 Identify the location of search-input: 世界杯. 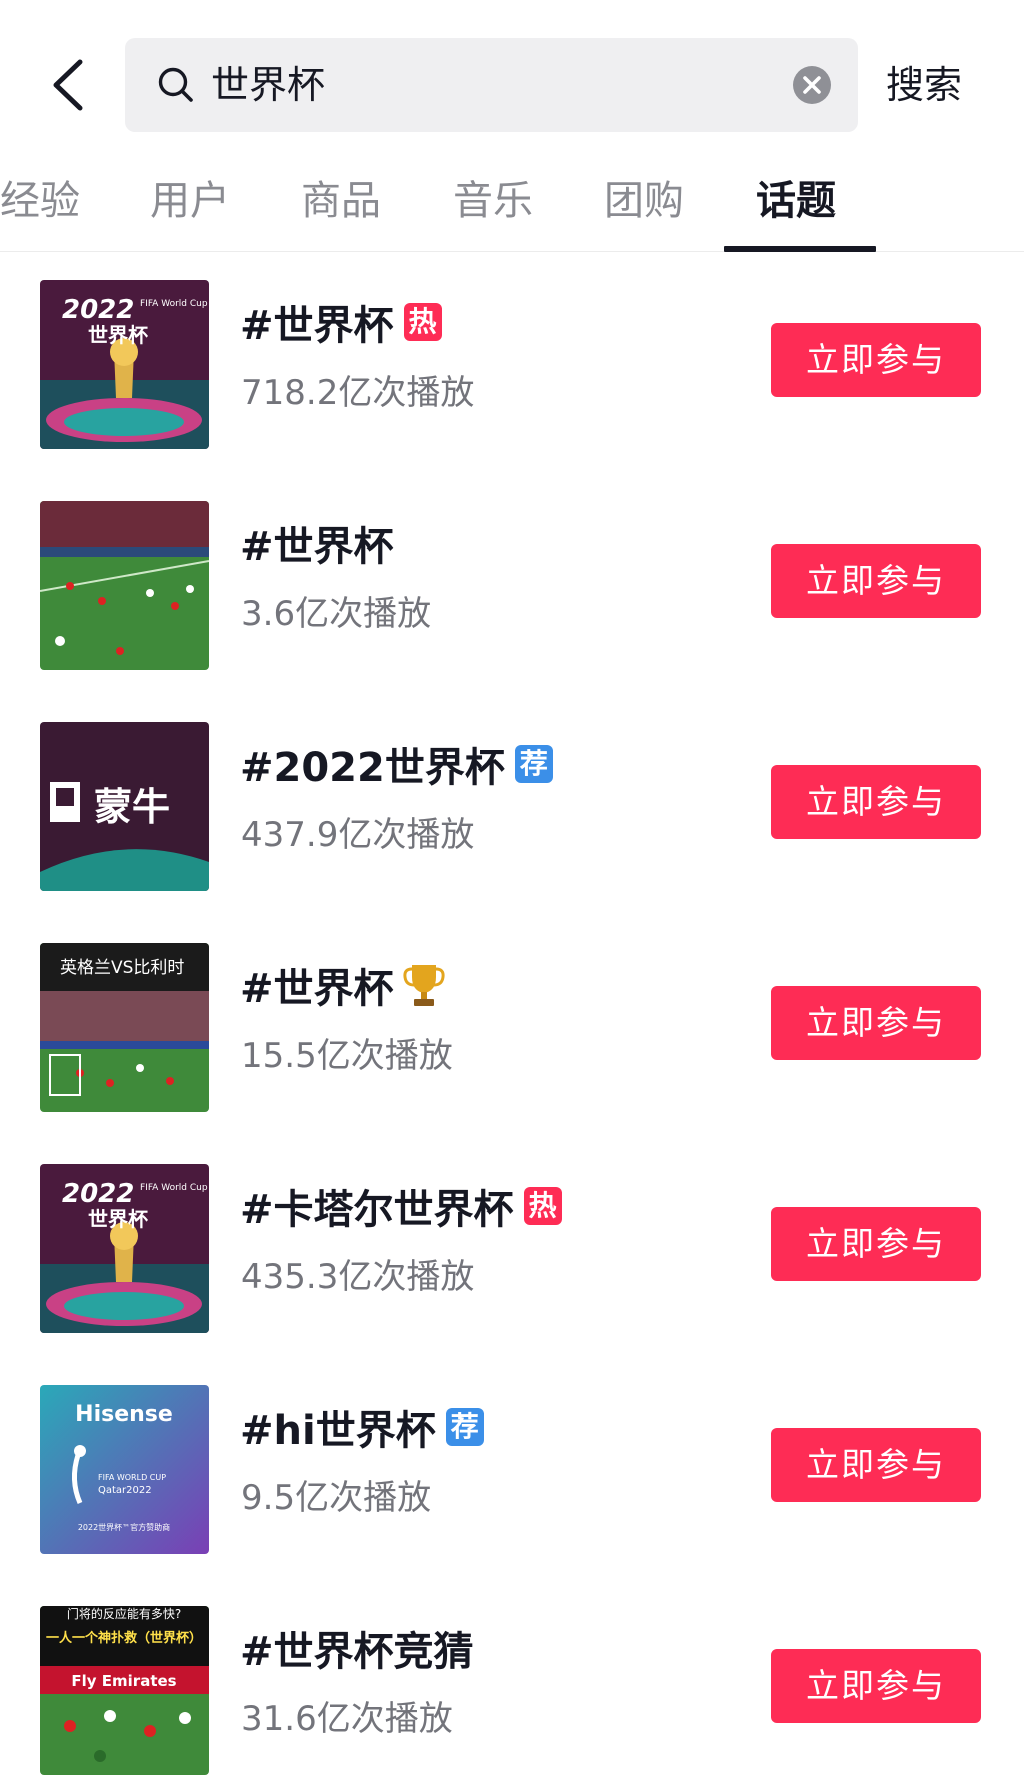
(491, 85).